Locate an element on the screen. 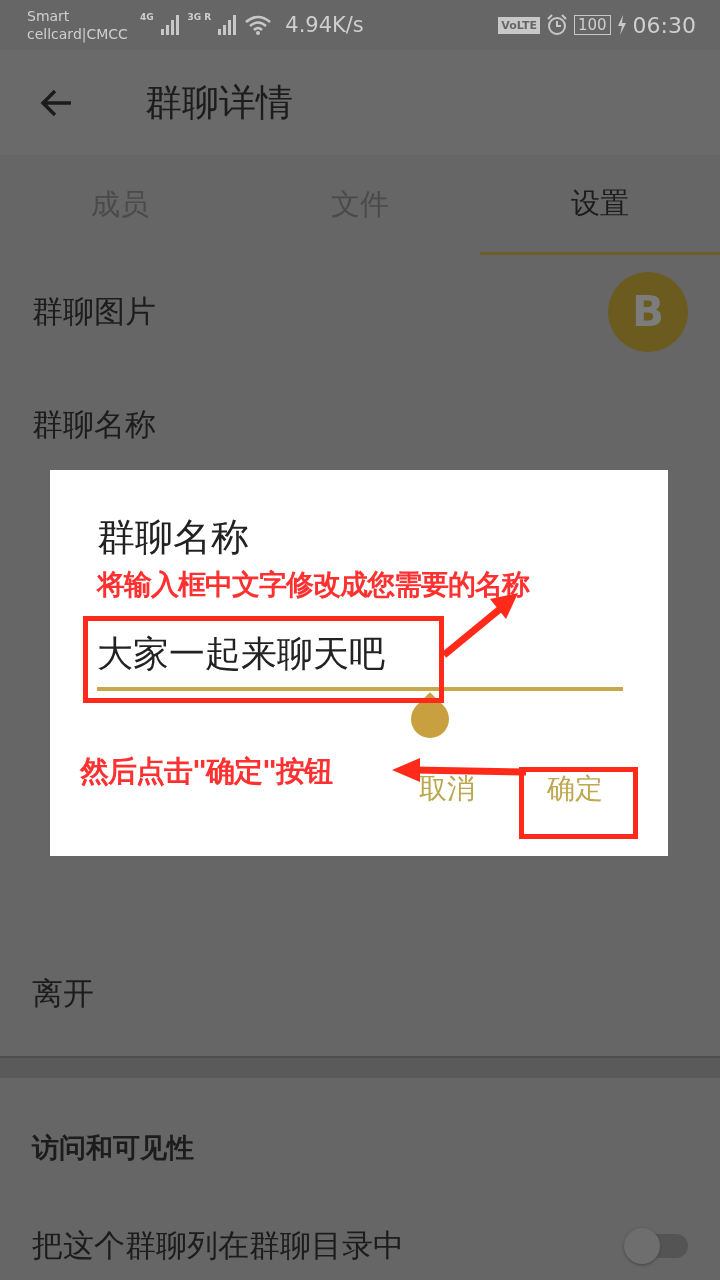 The image size is (720, 1280). toggle-switch is located at coordinates (656, 1246).